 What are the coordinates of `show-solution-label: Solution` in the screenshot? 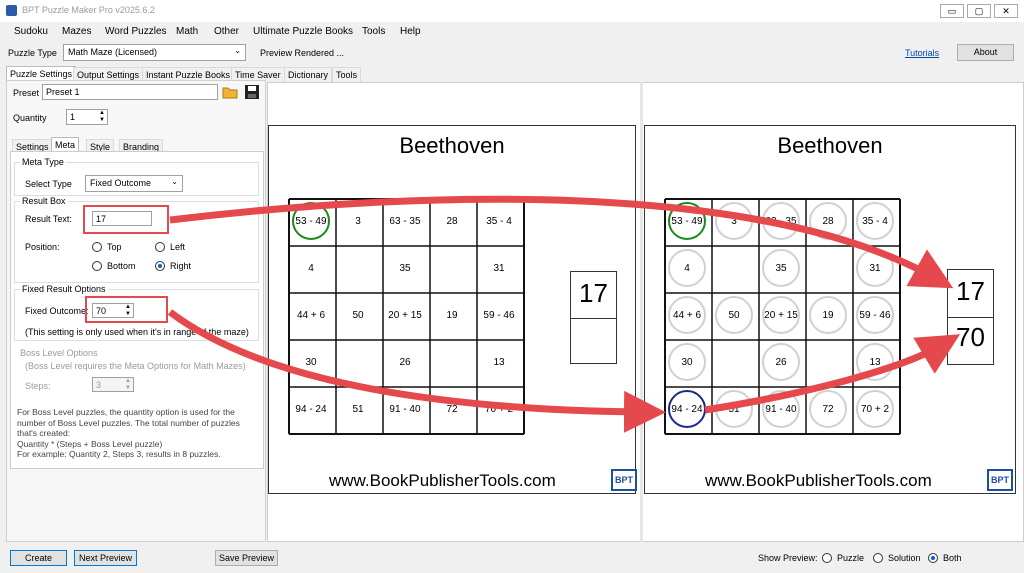 It's located at (904, 558).